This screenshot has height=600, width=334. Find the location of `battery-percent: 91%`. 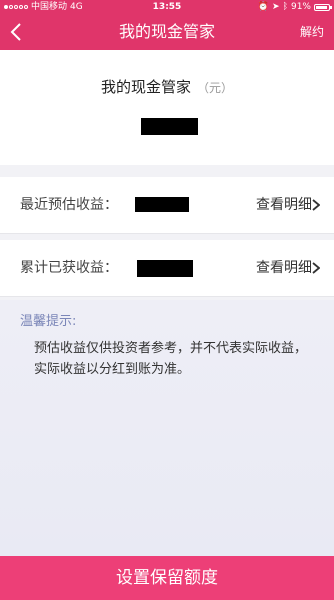

battery-percent: 91% is located at coordinates (300, 7).